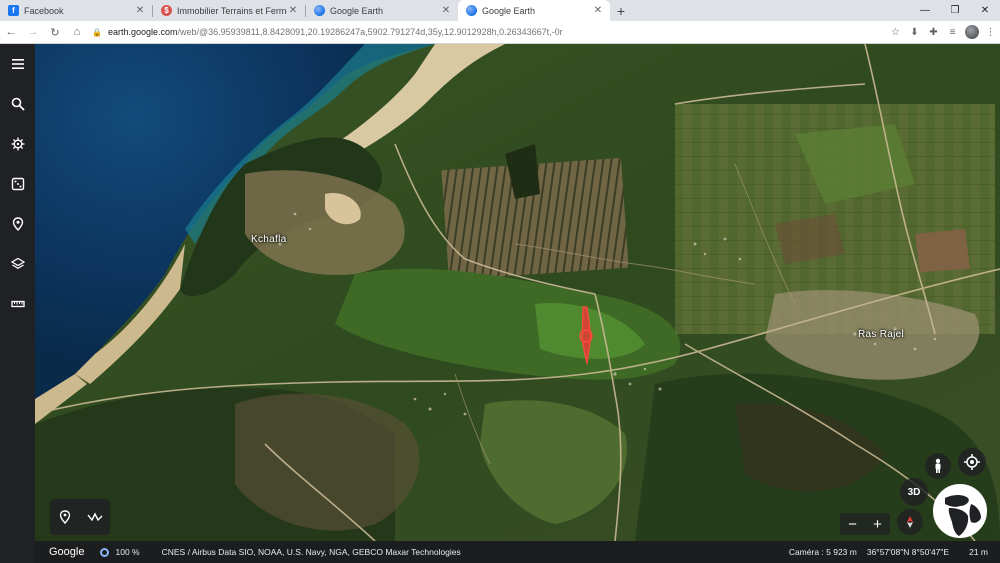 This screenshot has width=1000, height=563. What do you see at coordinates (881, 334) in the screenshot?
I see `place-label-ras-rajel: Ras Rajel` at bounding box center [881, 334].